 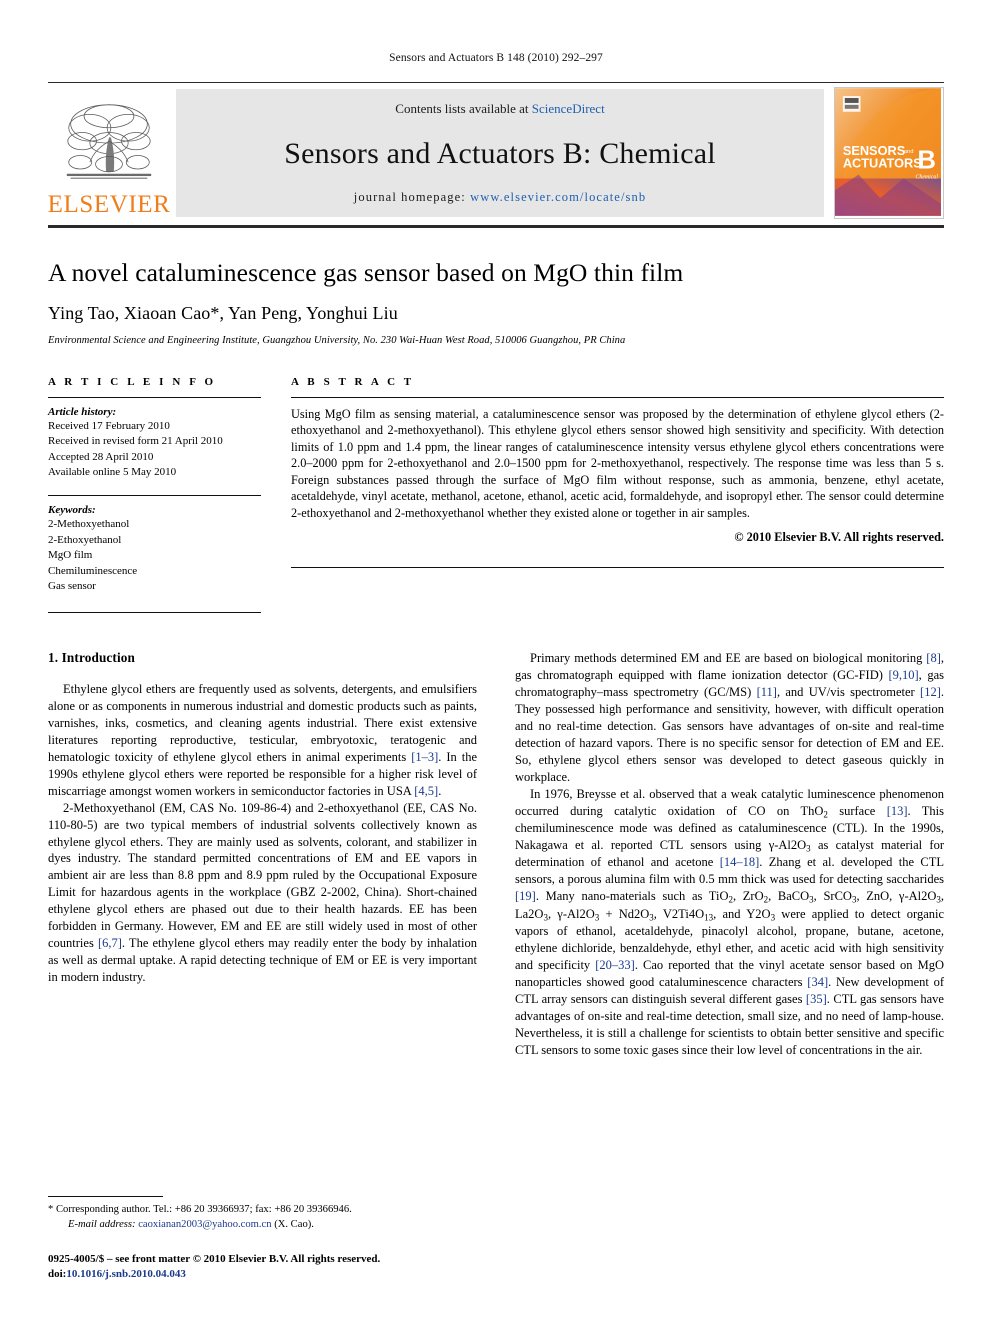 I want to click on svg-text: ACTUATORS, so click(x=882, y=163).